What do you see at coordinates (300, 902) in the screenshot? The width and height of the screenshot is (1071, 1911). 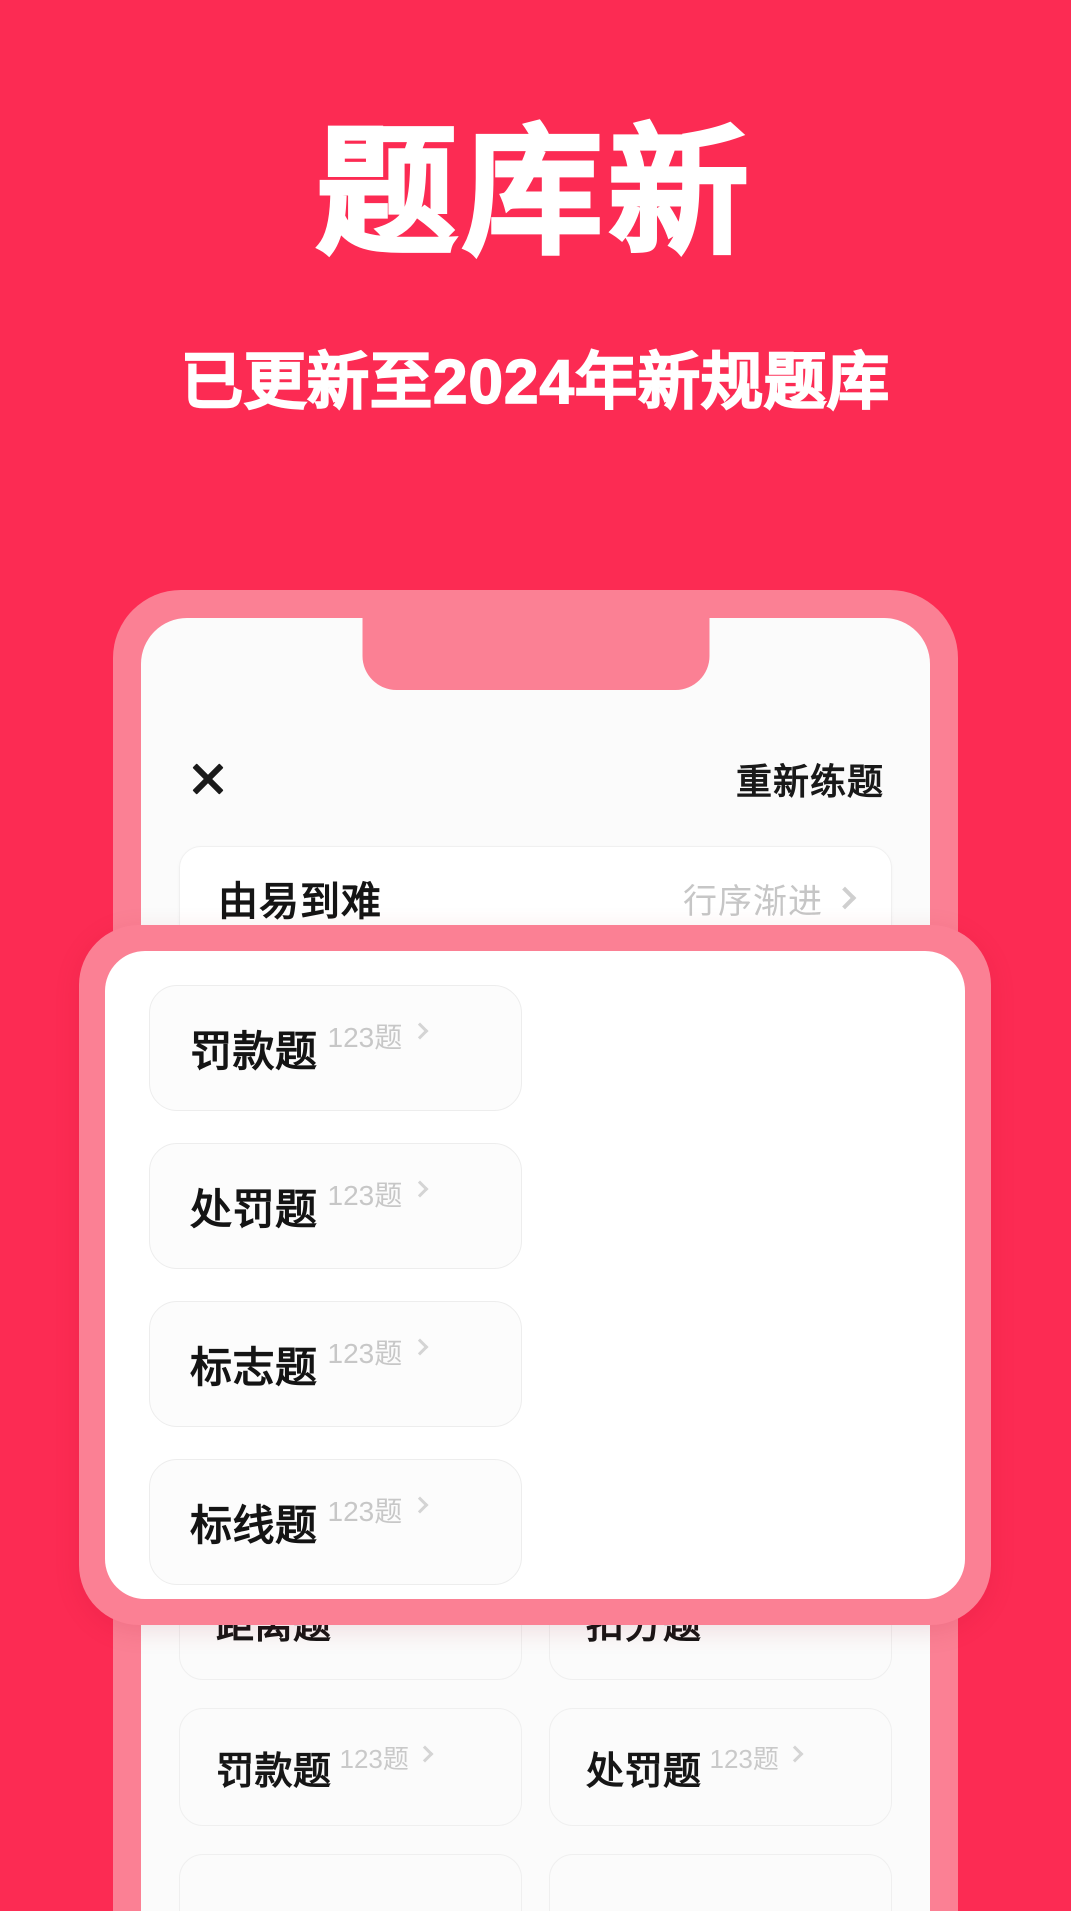 I see `sort-order-label: 由易到难` at bounding box center [300, 902].